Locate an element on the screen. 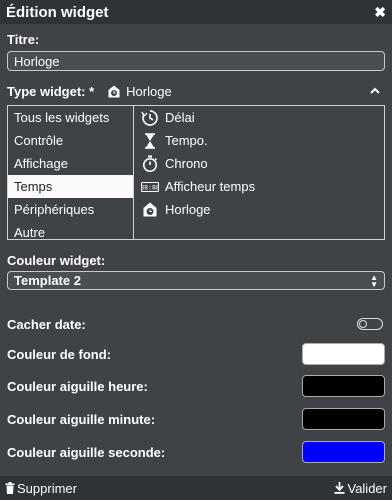 This screenshot has width=392, height=500. cacher-date-toggle is located at coordinates (370, 324).